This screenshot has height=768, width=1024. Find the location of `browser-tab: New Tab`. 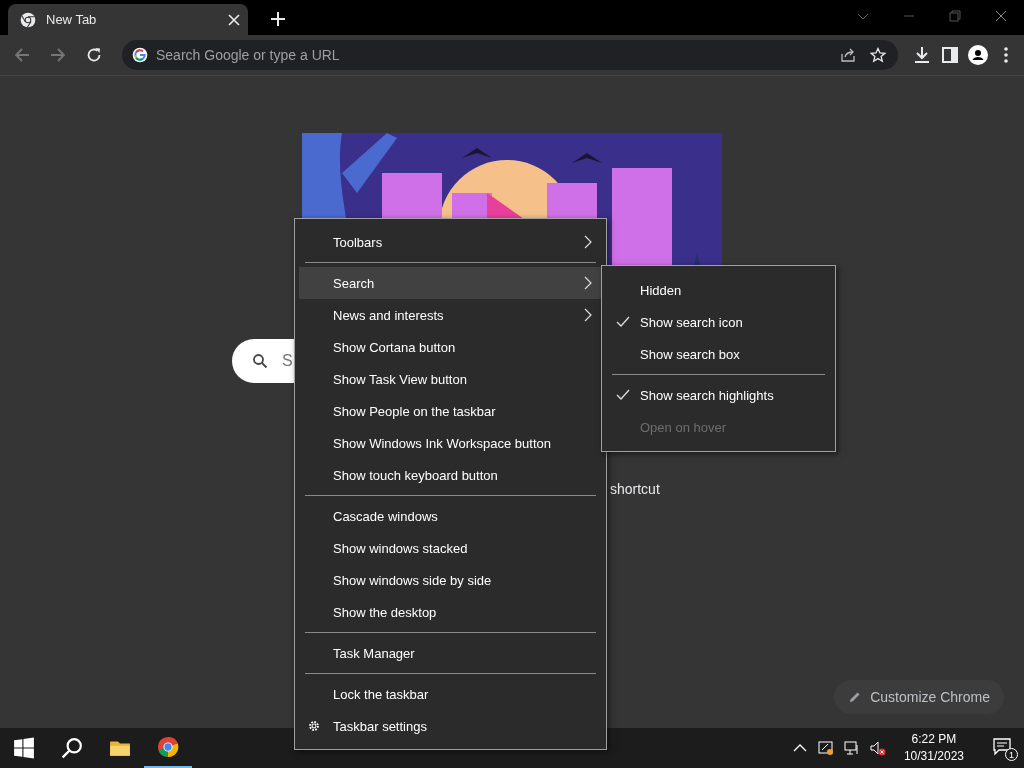

browser-tab: New Tab is located at coordinates (128, 19).